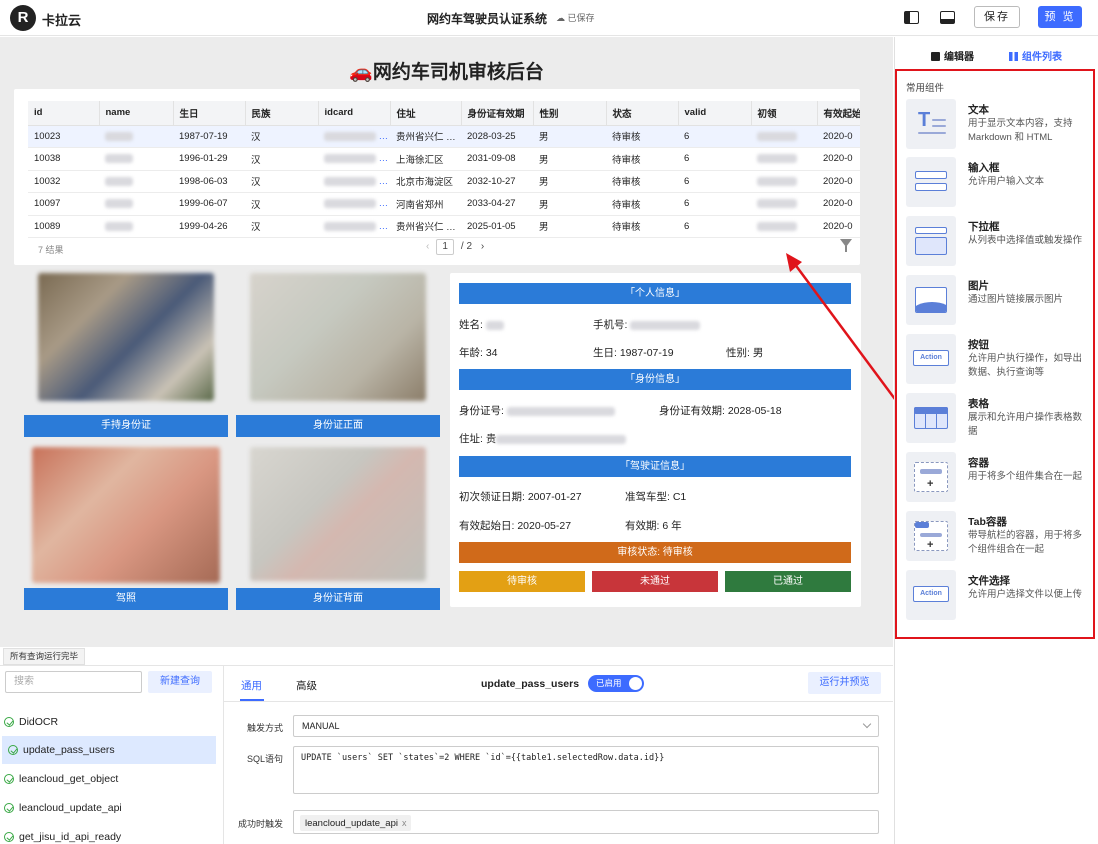 This screenshot has width=1098, height=844. What do you see at coordinates (62, 20) in the screenshot?
I see `brand-name: 卡拉云` at bounding box center [62, 20].